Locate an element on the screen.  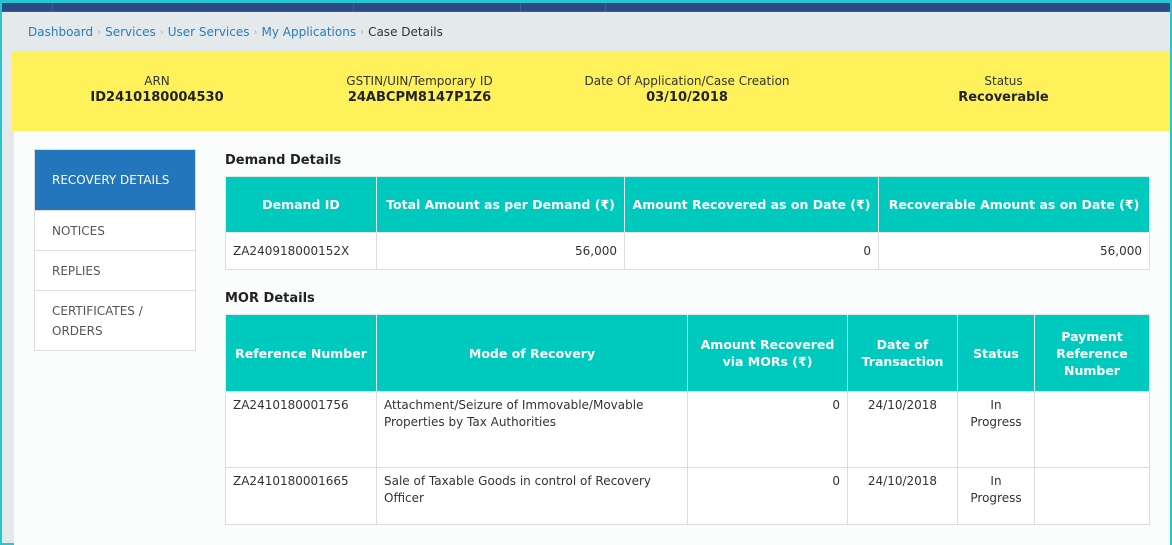
recoverable-amount-cell: 56,000 is located at coordinates (1014, 251).